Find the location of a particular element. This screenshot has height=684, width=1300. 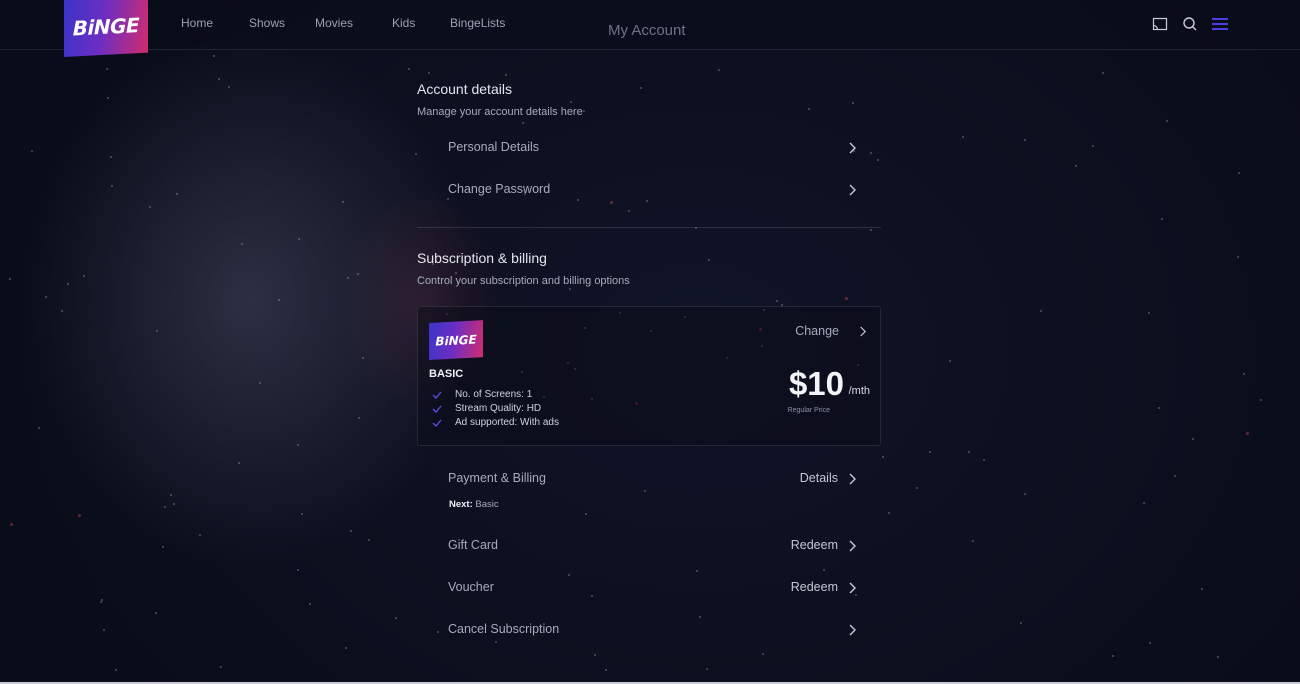

nav-kids: Kids is located at coordinates (403, 23).